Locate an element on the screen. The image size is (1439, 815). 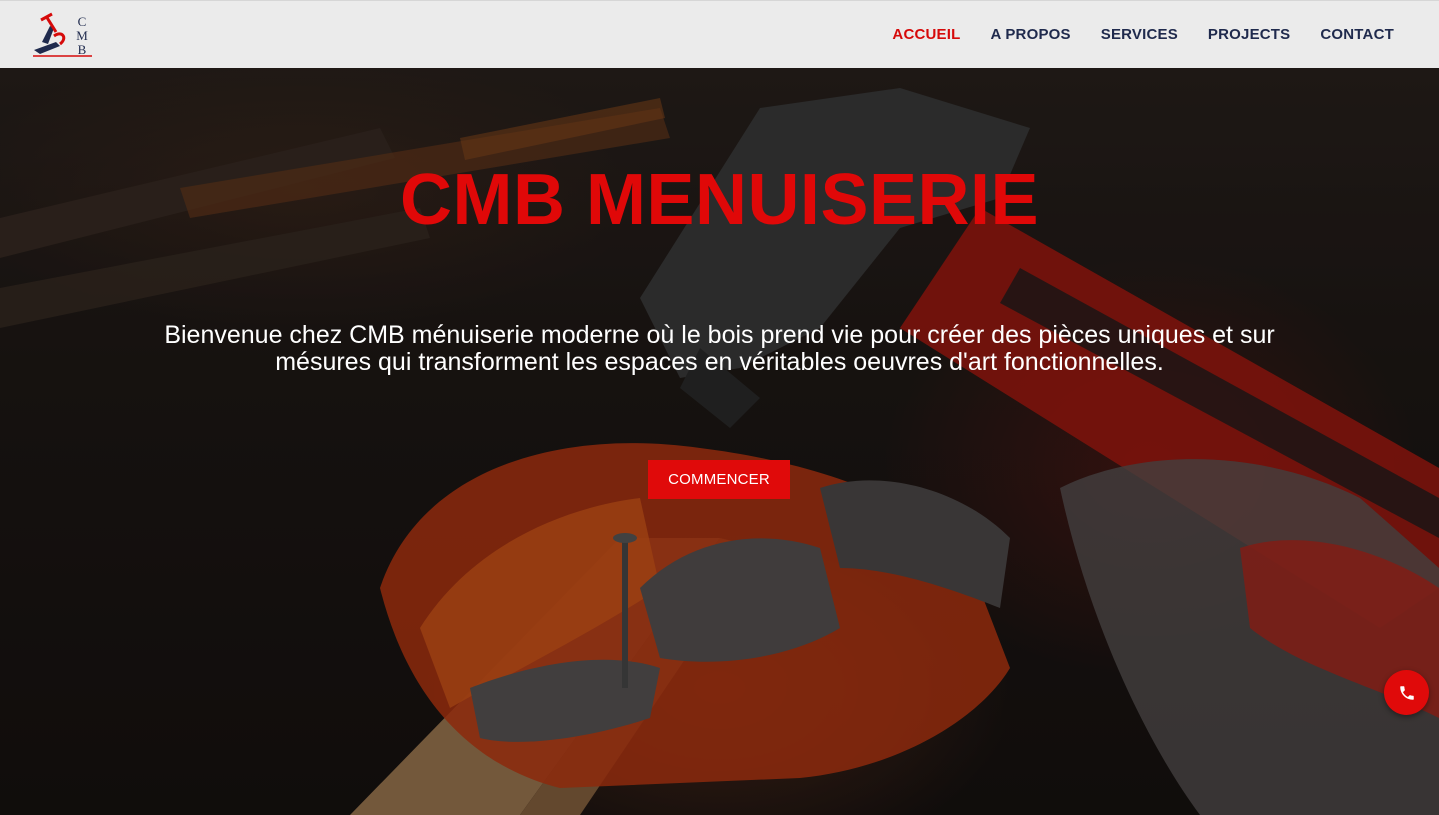
phone-button is located at coordinates (1406, 692).